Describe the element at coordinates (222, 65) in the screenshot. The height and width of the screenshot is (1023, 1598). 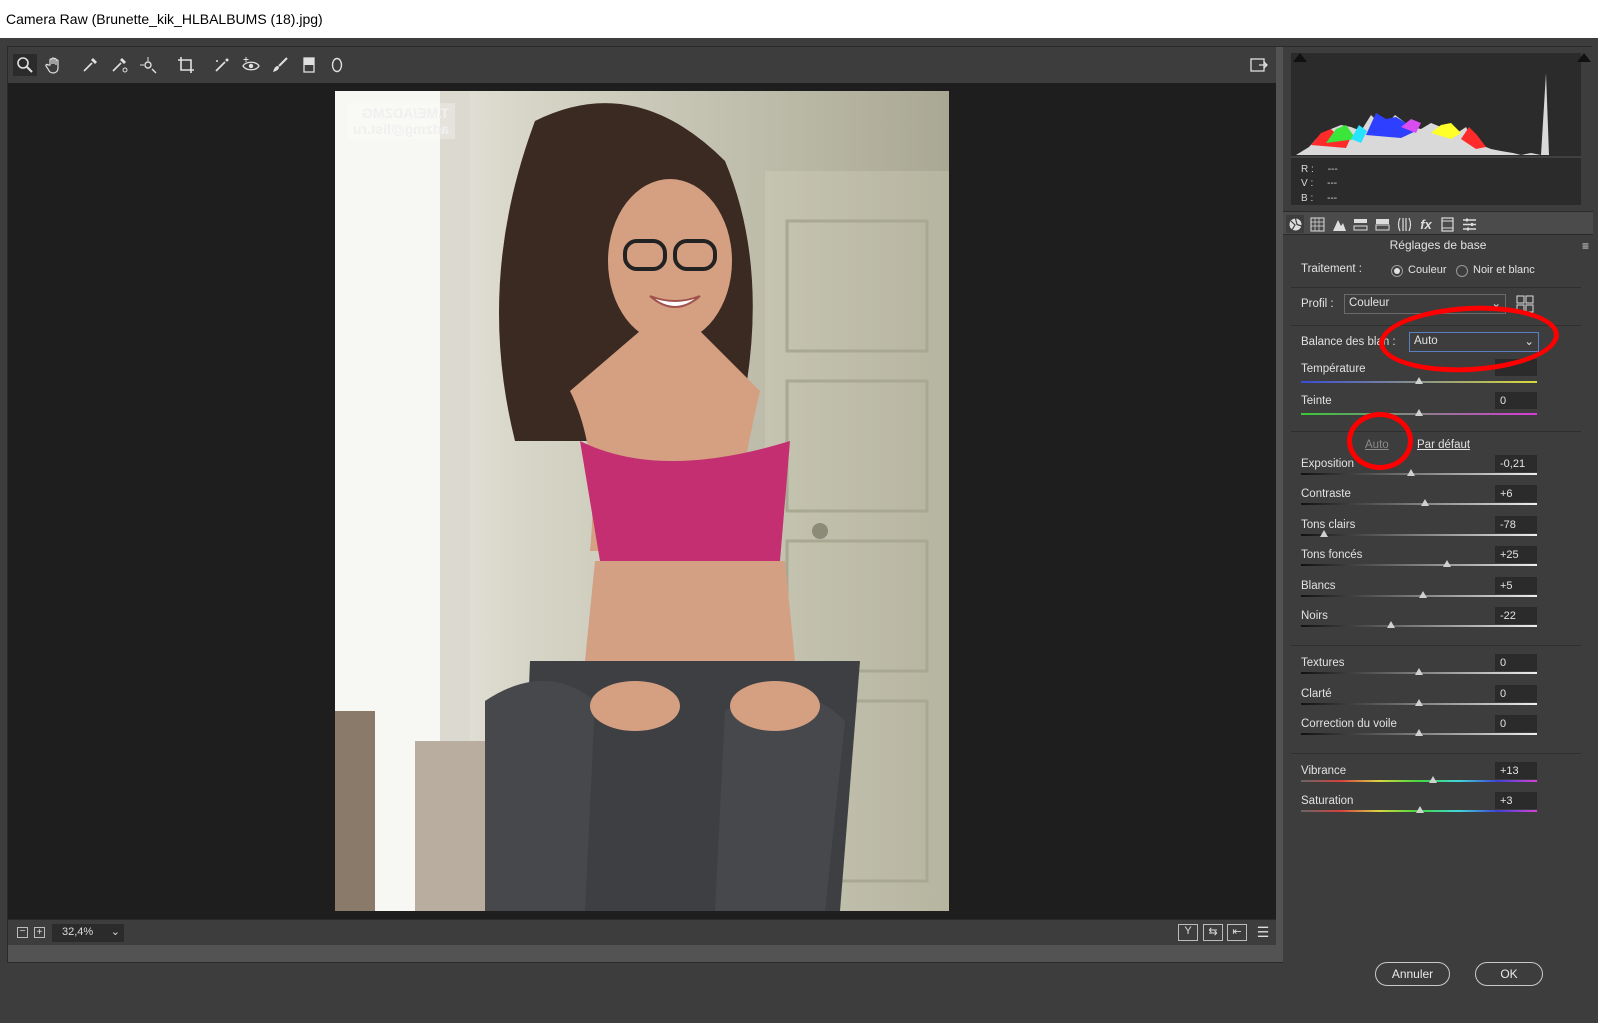
I see `spot-removal-tool-icon` at that location.